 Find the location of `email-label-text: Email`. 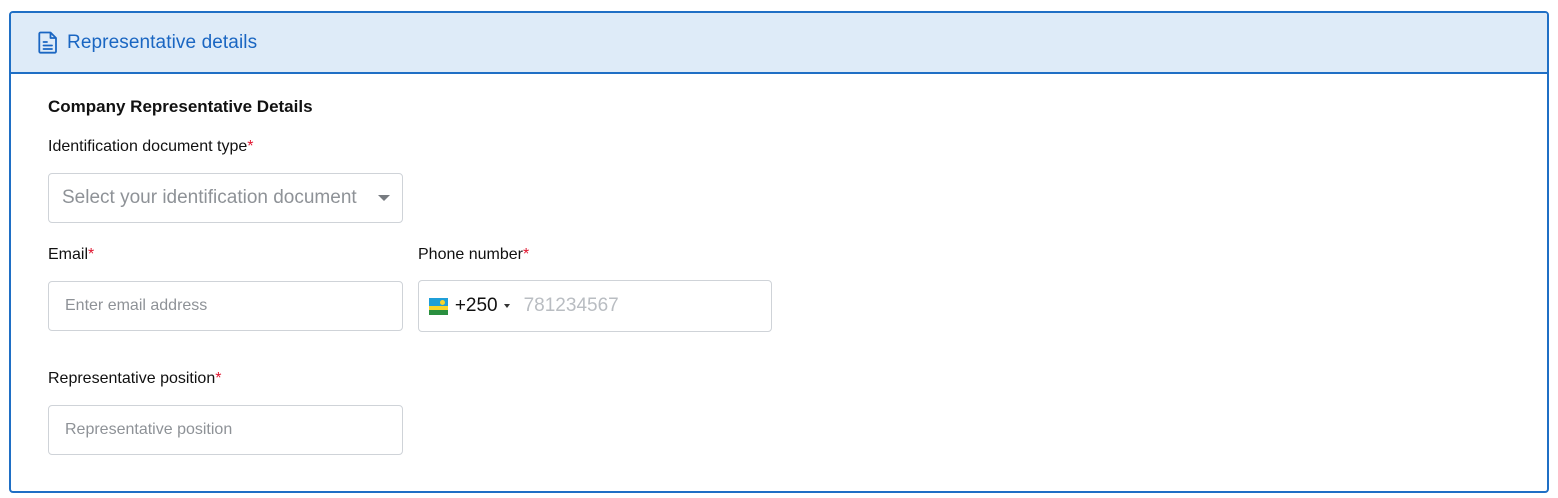

email-label-text: Email is located at coordinates (68, 254).